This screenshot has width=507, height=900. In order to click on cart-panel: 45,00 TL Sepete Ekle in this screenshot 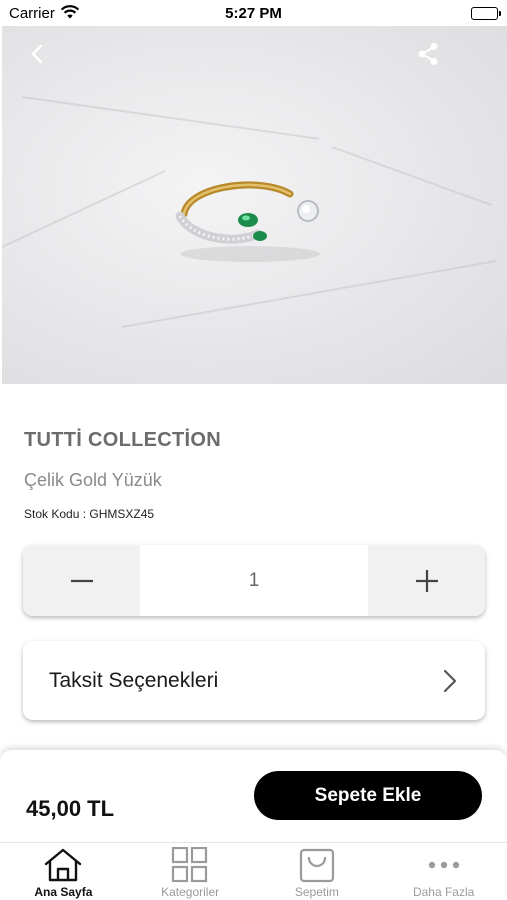, I will do `click(253, 796)`.